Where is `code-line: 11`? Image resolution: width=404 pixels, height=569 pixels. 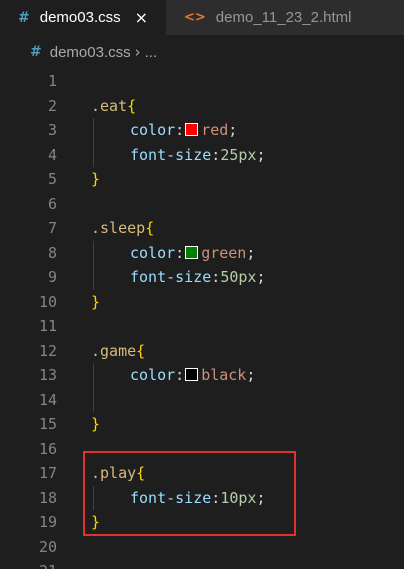
code-line: 11 is located at coordinates (202, 326).